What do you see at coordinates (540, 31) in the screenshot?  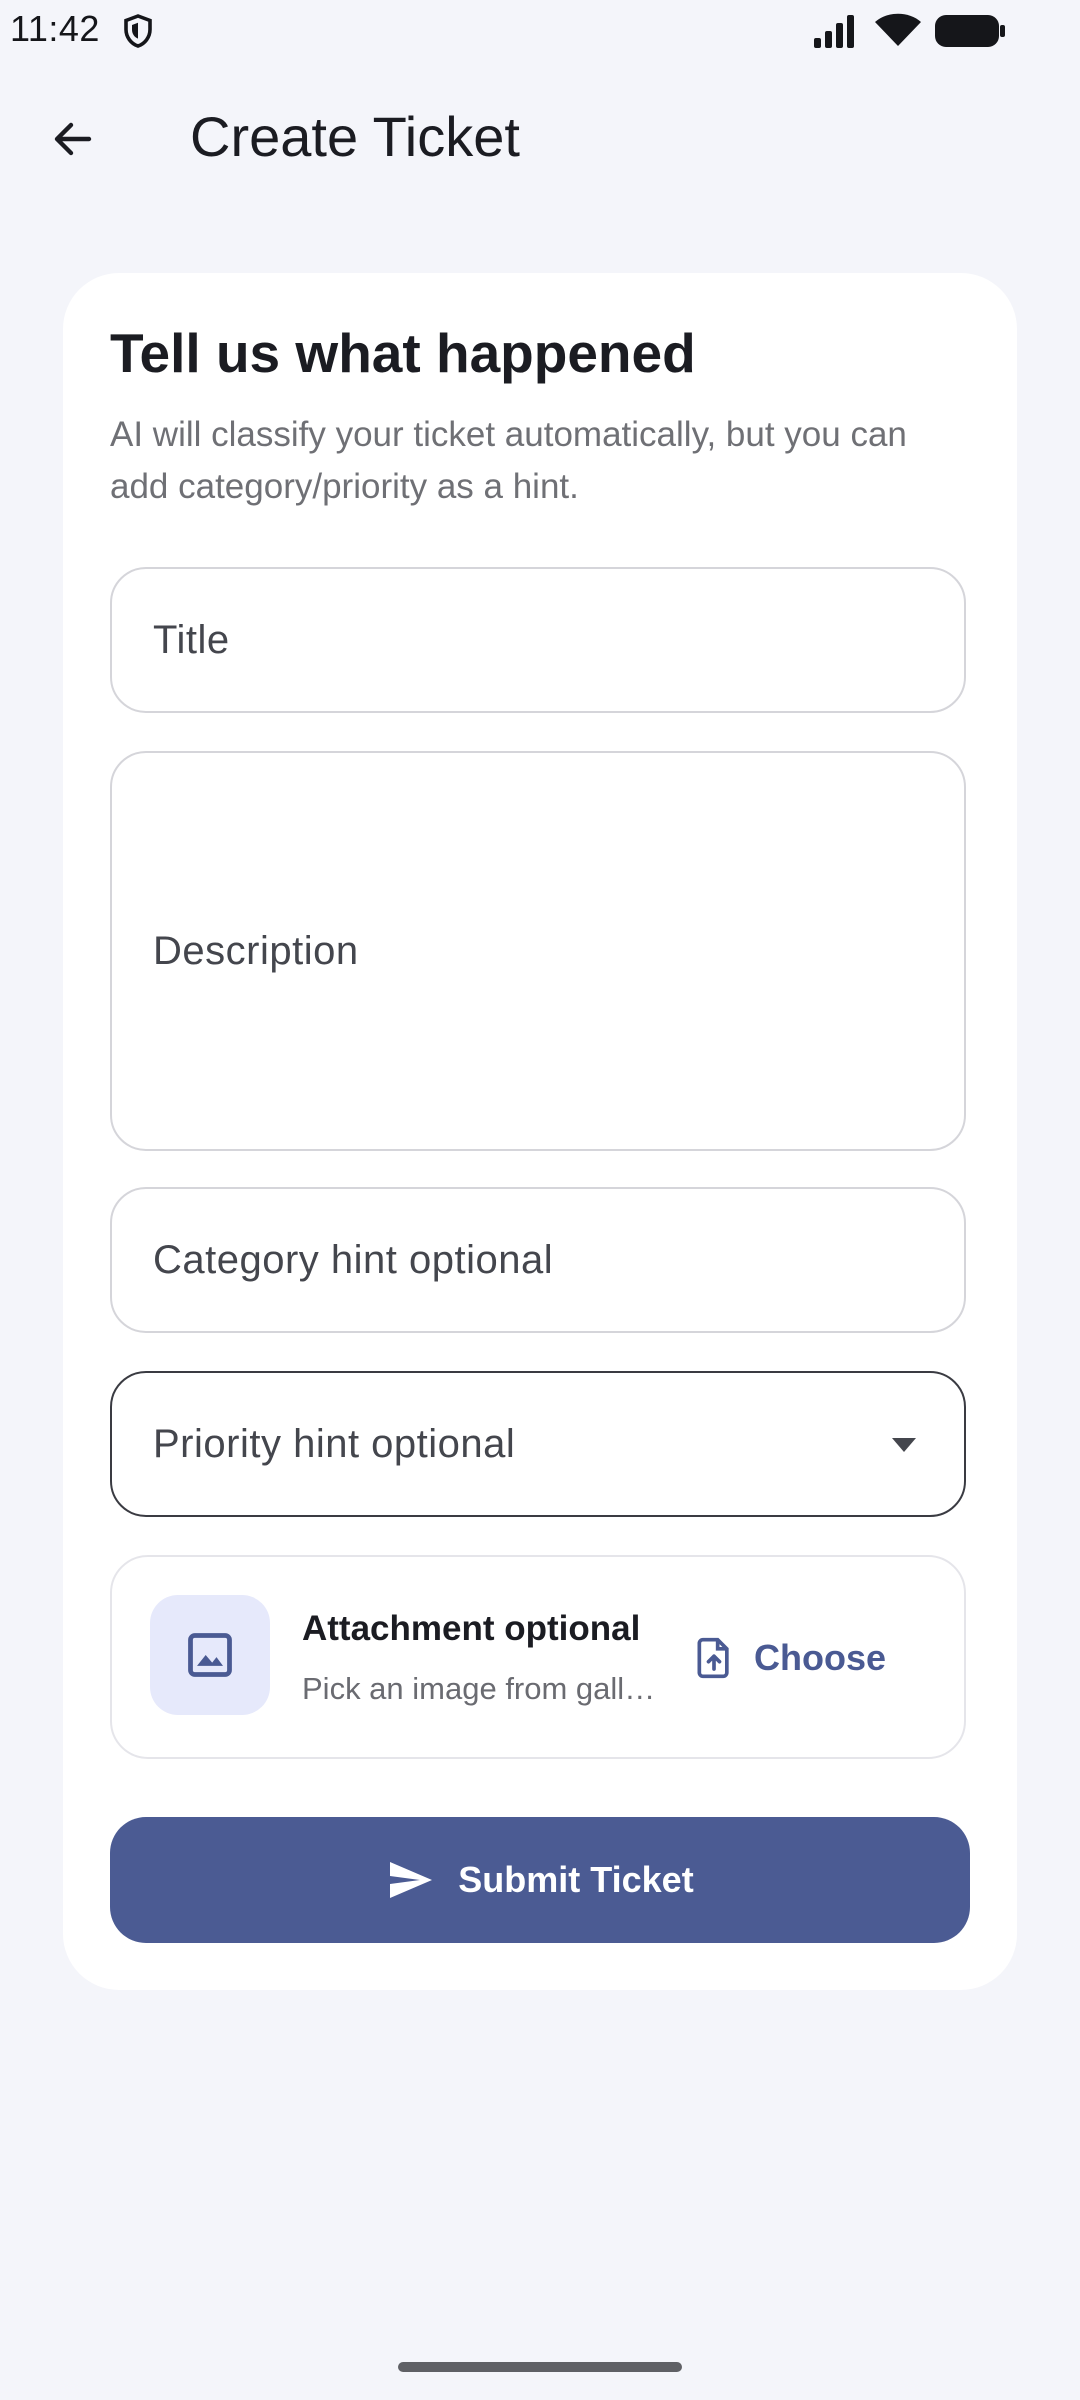 I see `status-bar: 11:42` at bounding box center [540, 31].